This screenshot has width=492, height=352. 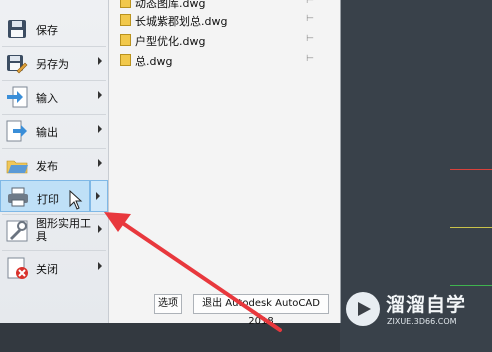 What do you see at coordinates (154, 61) in the screenshot?
I see `recent-document-name: 总.dwg` at bounding box center [154, 61].